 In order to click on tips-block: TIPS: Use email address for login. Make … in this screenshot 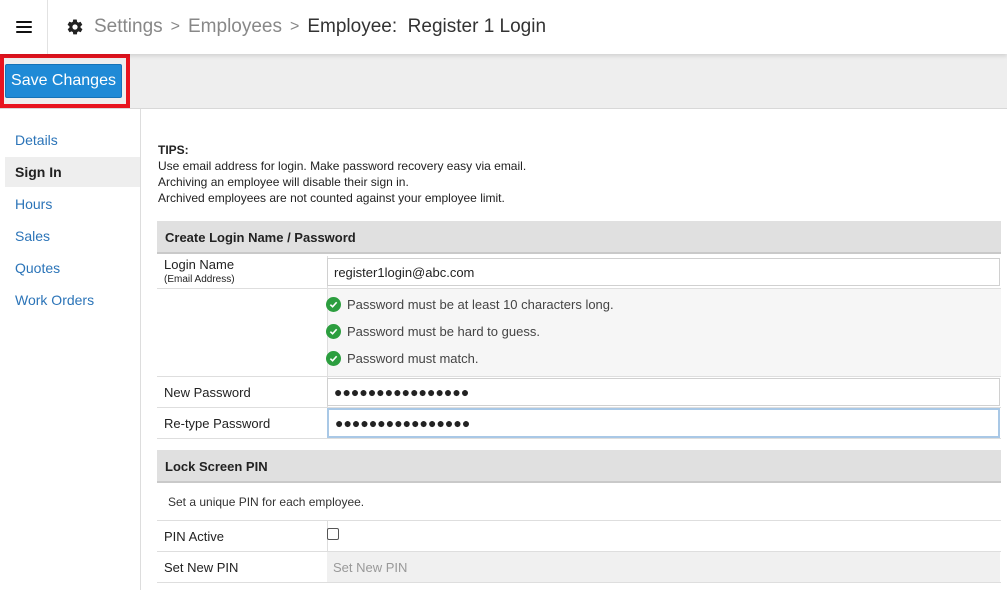, I will do `click(342, 174)`.